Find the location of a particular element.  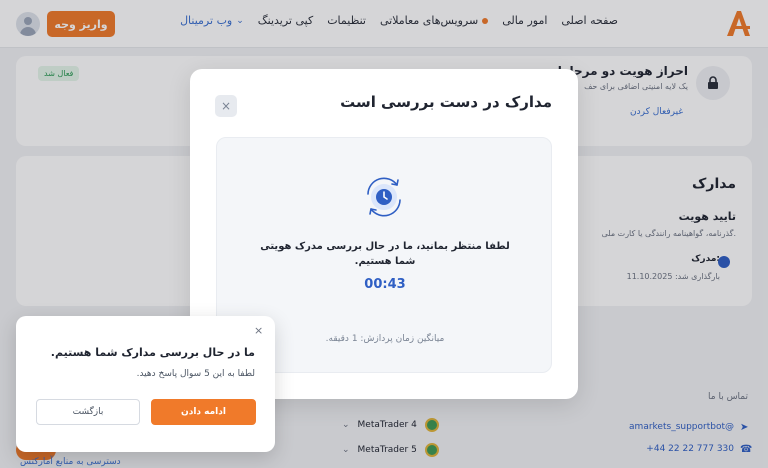

countdown-timer: 00:43 is located at coordinates (385, 284).